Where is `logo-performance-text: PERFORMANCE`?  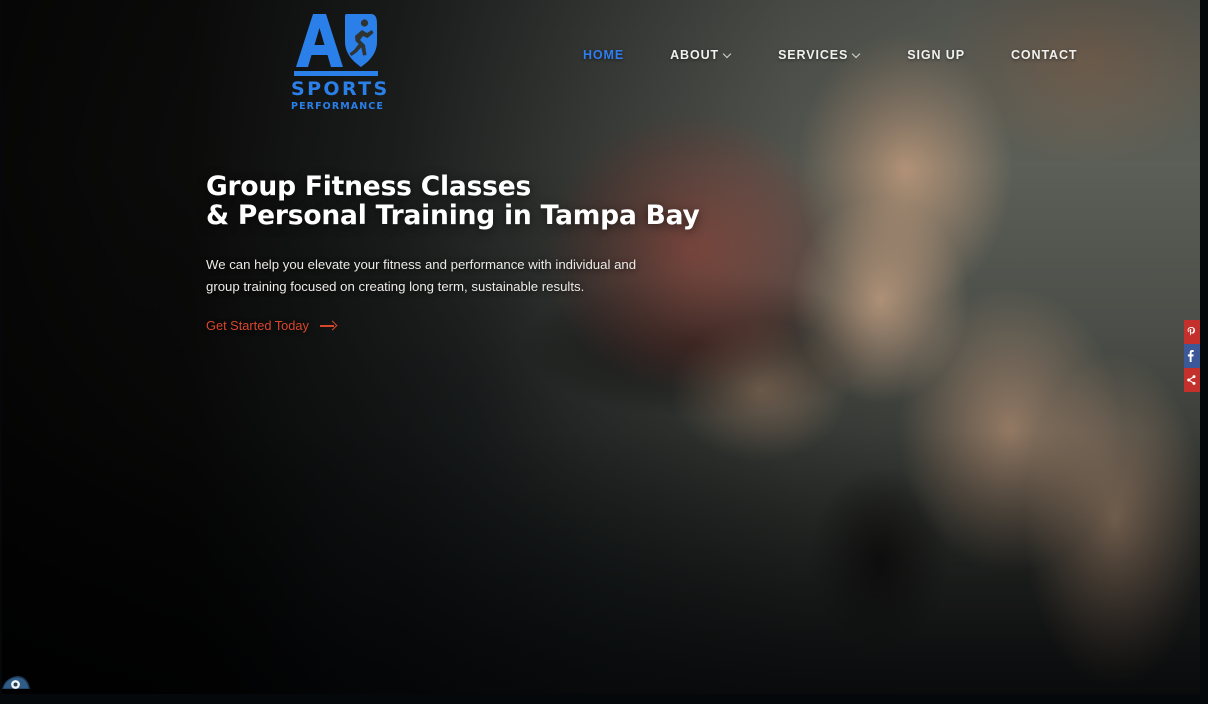 logo-performance-text: PERFORMANCE is located at coordinates (337, 106).